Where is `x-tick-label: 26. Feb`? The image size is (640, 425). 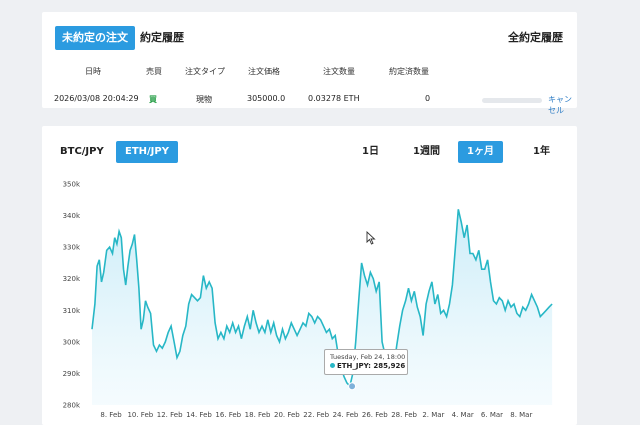 x-tick-label: 26. Feb is located at coordinates (375, 415).